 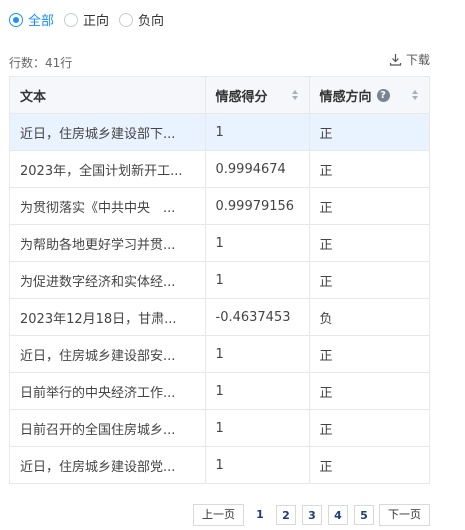 I want to click on table-row: 近日，住房城乡建设部安... 1 正, so click(x=219, y=354).